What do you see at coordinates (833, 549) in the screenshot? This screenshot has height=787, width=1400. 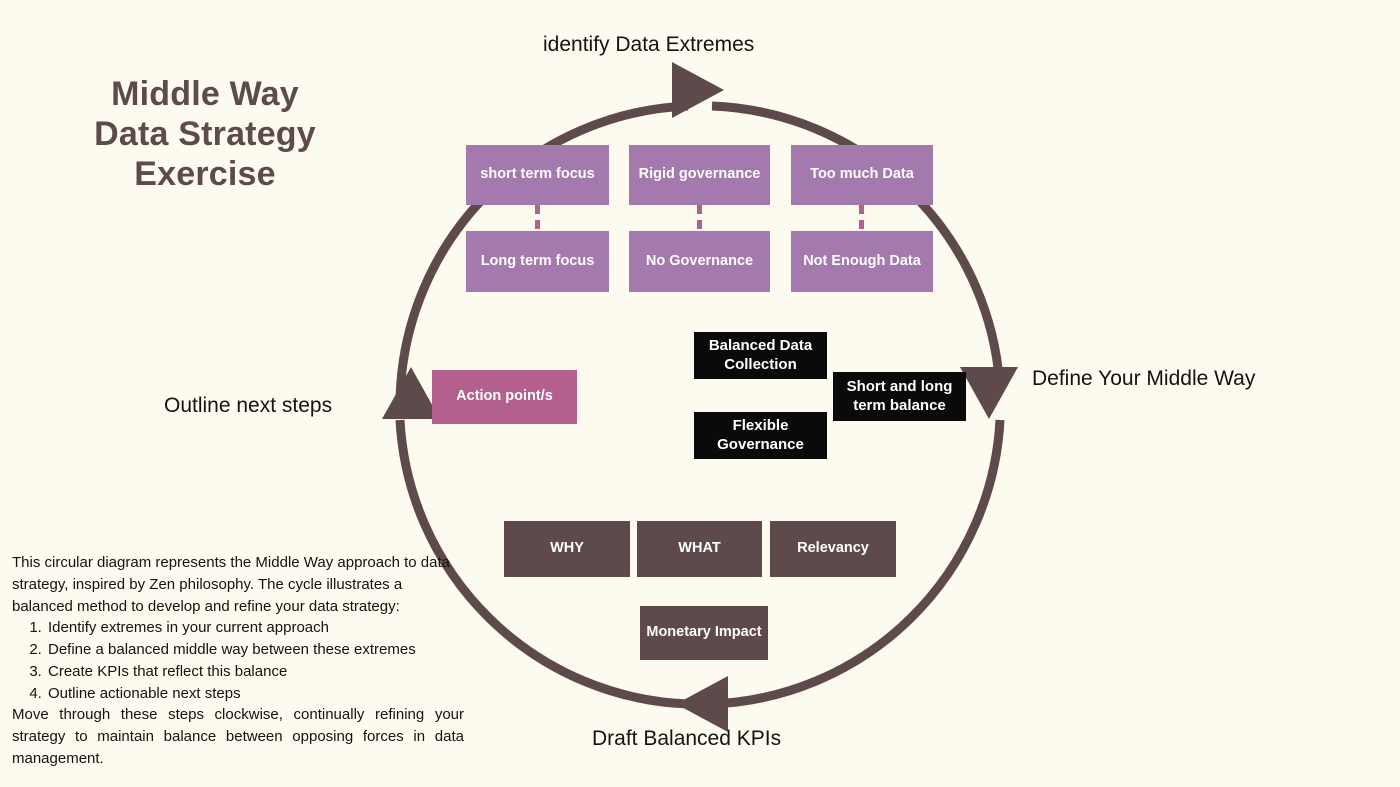 I see `kpi-box-relevancy: Relevancy` at bounding box center [833, 549].